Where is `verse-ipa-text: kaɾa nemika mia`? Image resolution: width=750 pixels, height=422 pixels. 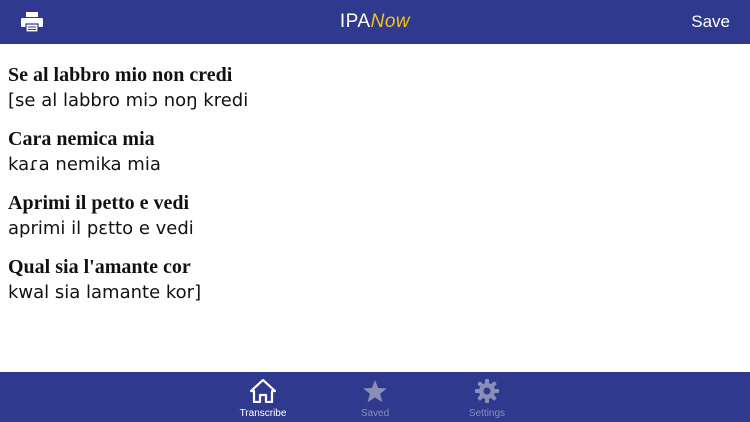
verse-ipa-text: kaɾa nemika mia is located at coordinates (84, 164).